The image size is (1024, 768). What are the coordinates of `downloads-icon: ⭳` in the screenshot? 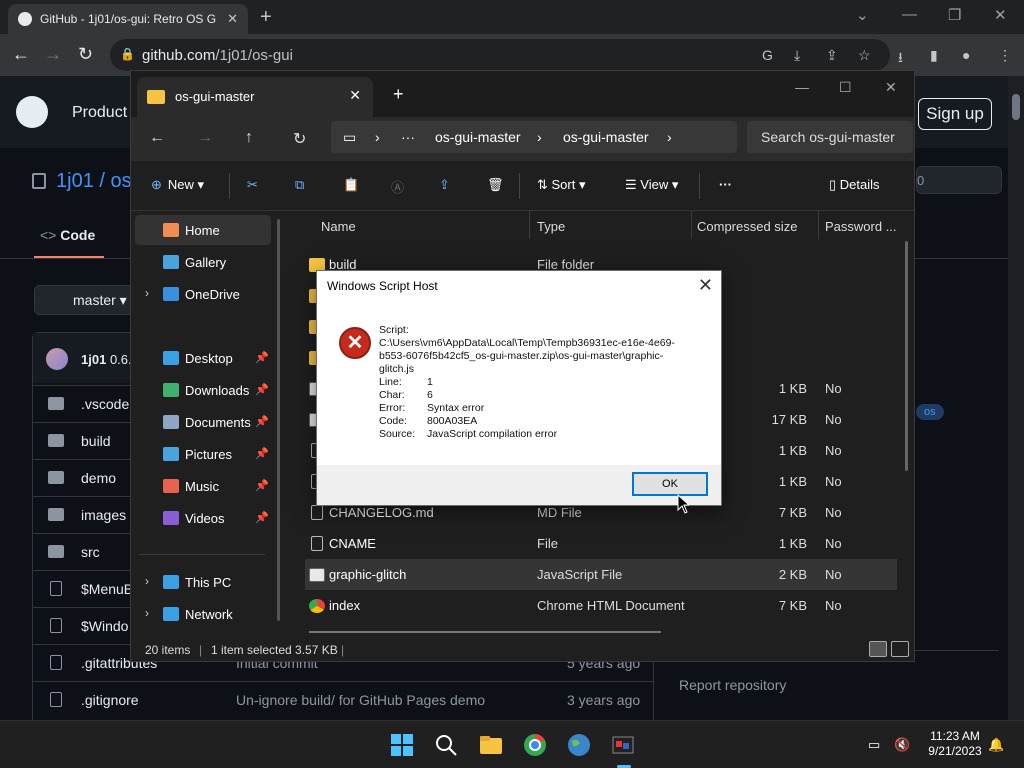 It's located at (900, 59).